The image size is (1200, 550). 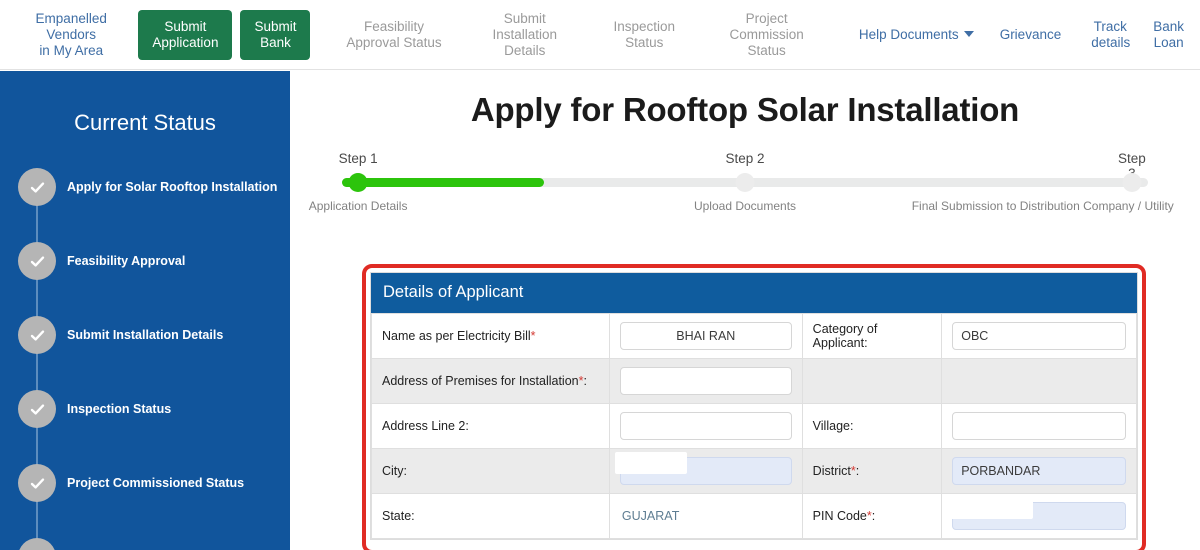 What do you see at coordinates (745, 182) in the screenshot?
I see `step-2-dot` at bounding box center [745, 182].